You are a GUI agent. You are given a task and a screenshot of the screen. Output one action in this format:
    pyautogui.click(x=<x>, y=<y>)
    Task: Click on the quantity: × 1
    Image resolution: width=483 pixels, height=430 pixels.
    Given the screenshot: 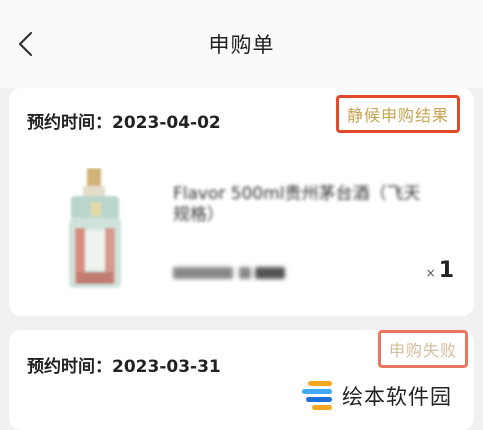 What is the action you would take?
    pyautogui.click(x=439, y=270)
    